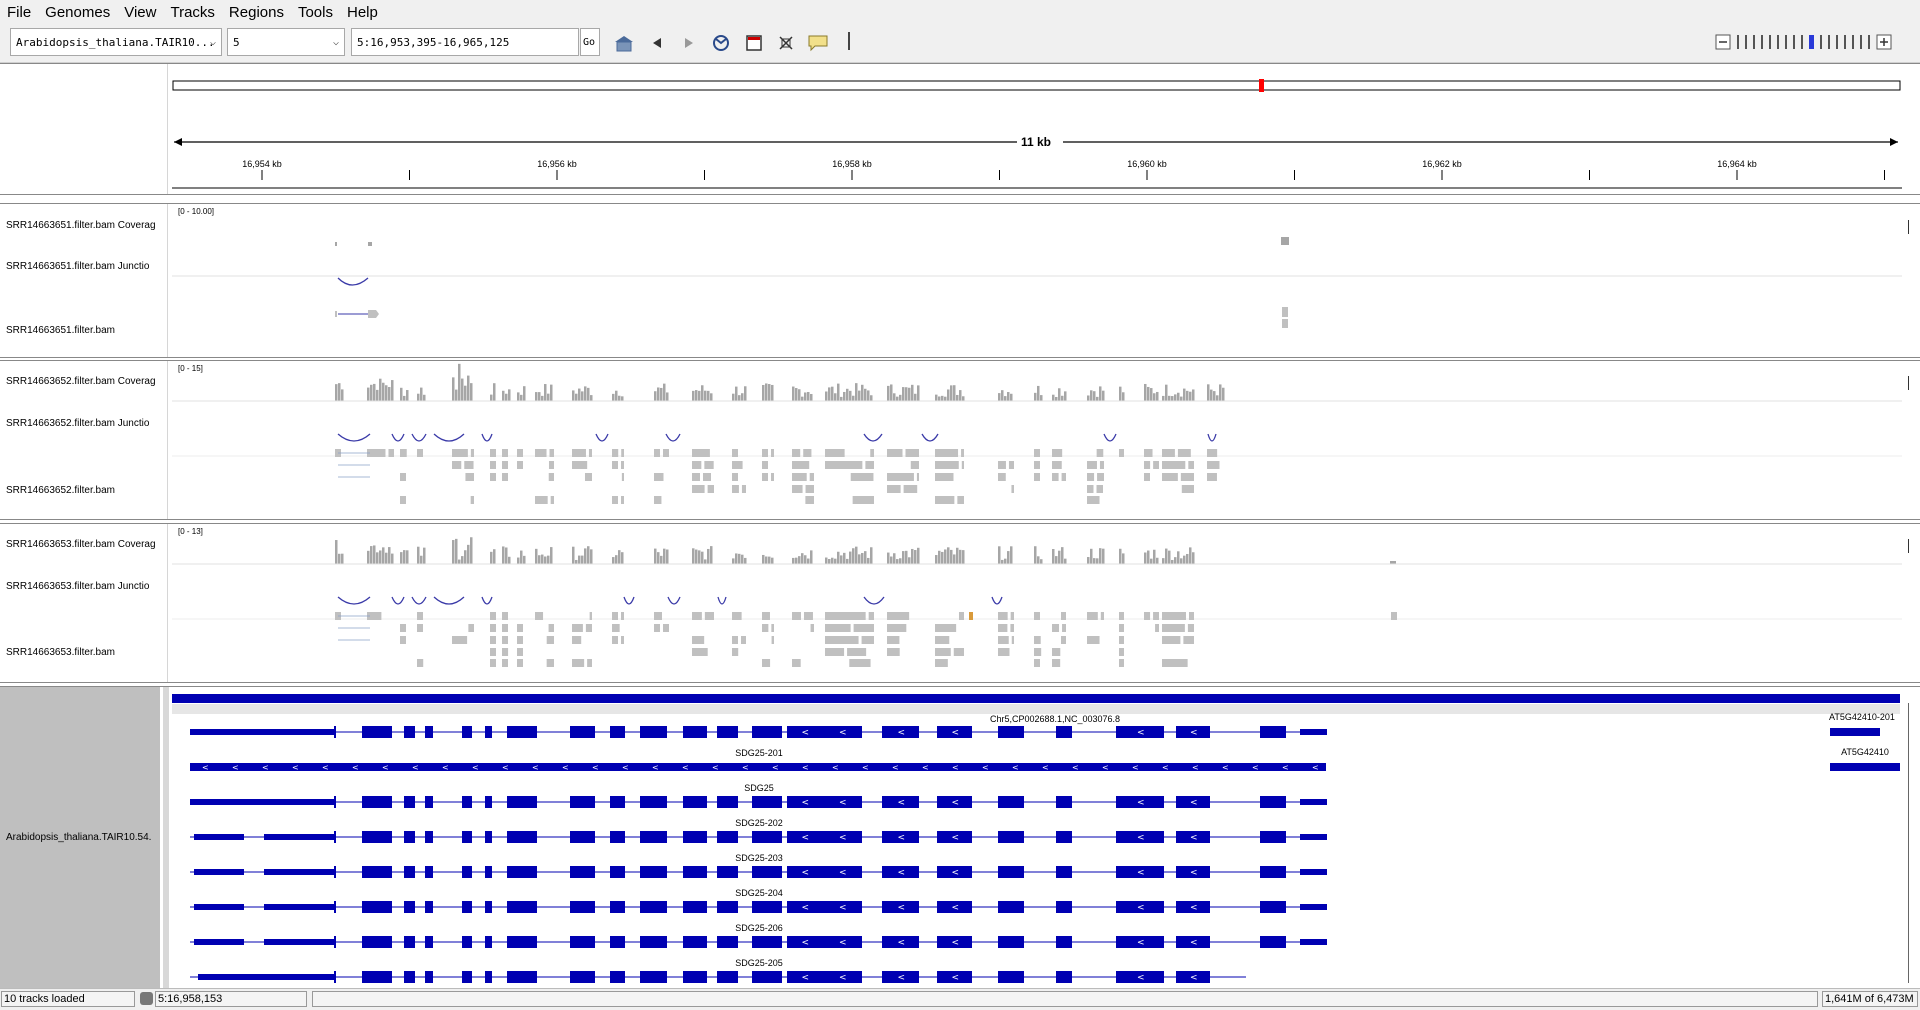  What do you see at coordinates (590, 42) in the screenshot?
I see `go-button: Go` at bounding box center [590, 42].